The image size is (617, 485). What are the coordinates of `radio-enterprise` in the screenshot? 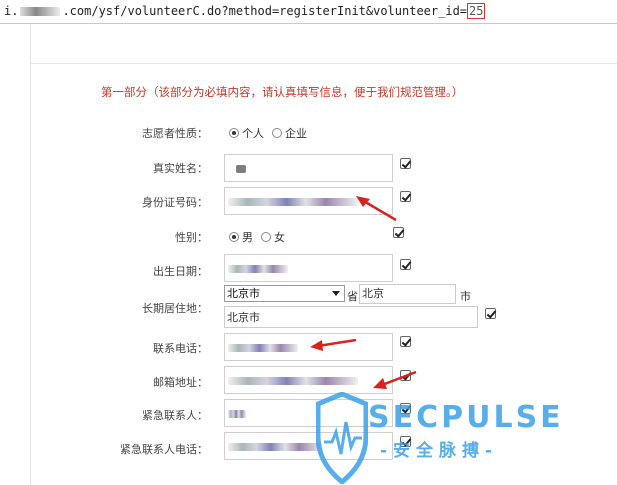 It's located at (277, 133).